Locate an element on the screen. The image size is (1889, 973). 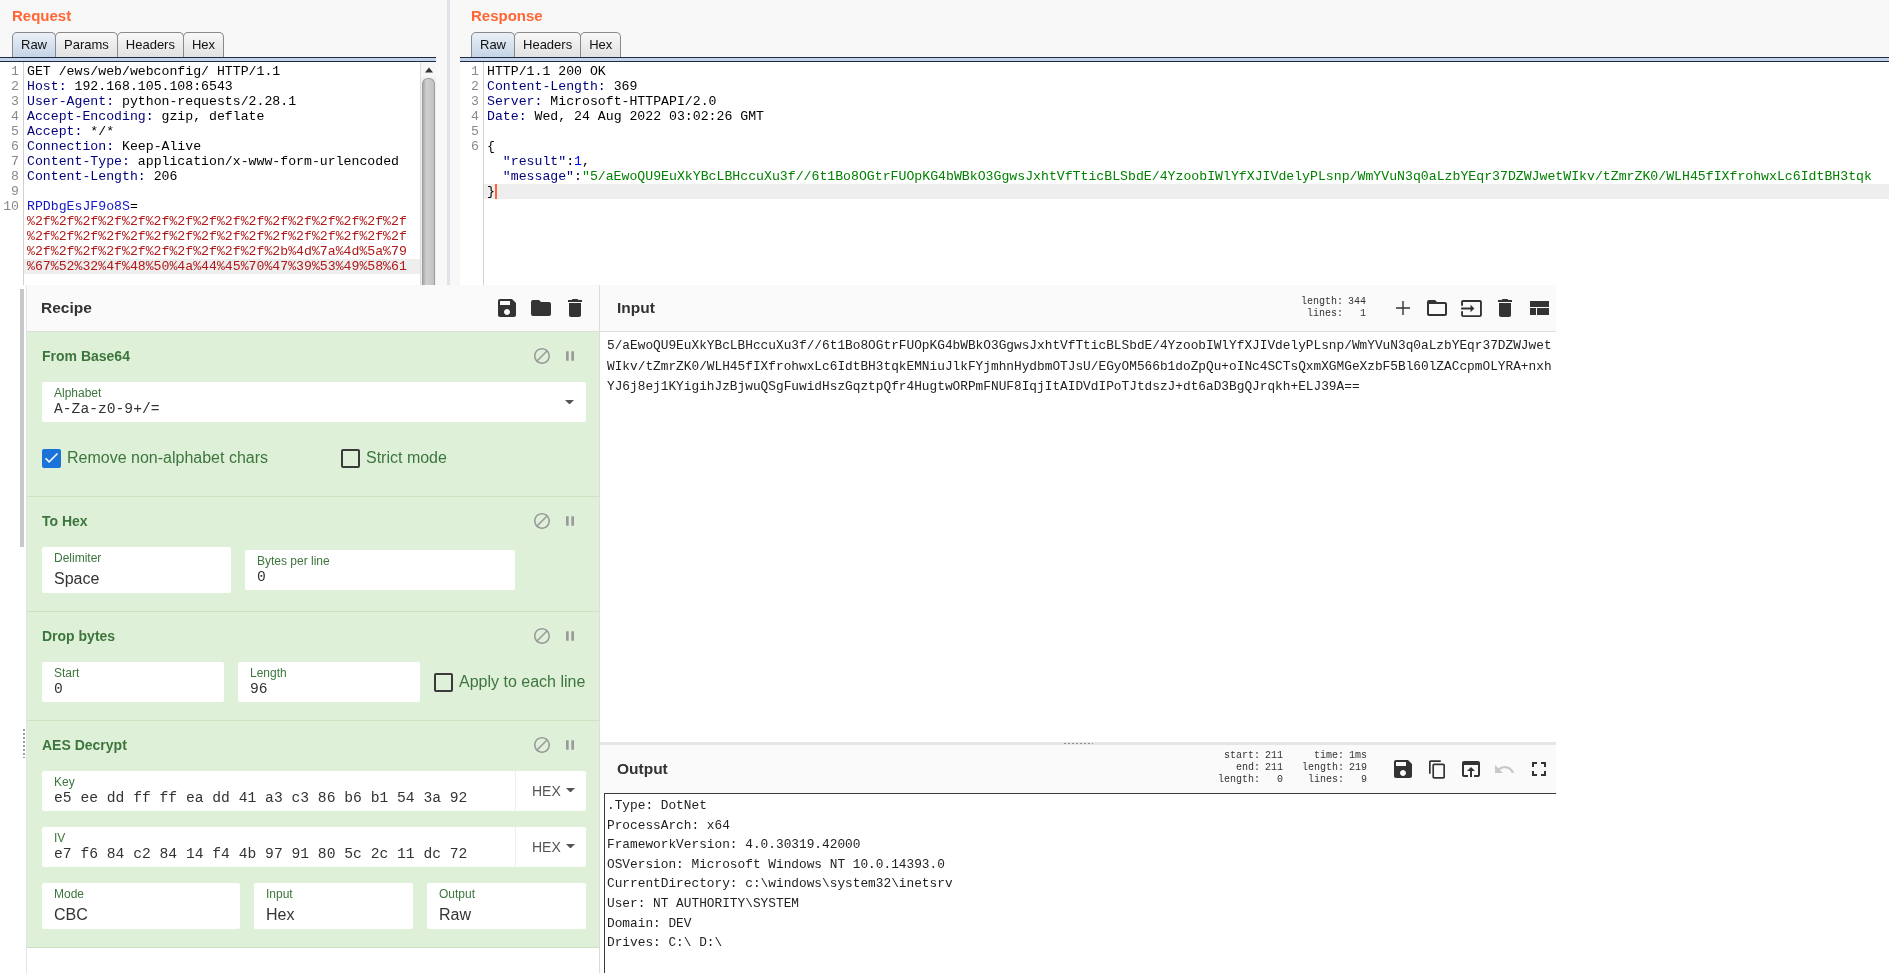
number-field: Bytes per line 0 is located at coordinates (380, 570).